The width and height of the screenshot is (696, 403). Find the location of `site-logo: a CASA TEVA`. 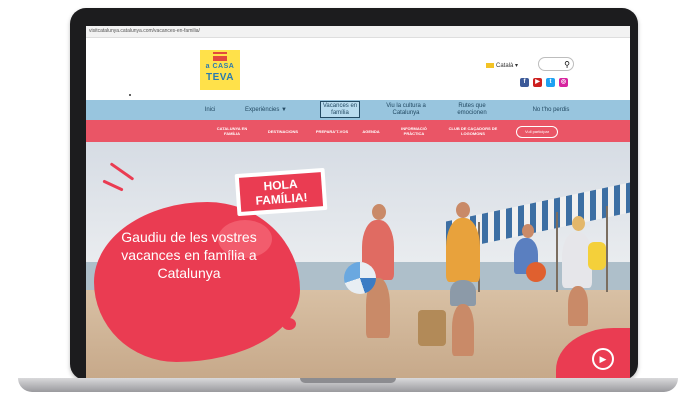

site-logo: a CASA TEVA is located at coordinates (220, 70).